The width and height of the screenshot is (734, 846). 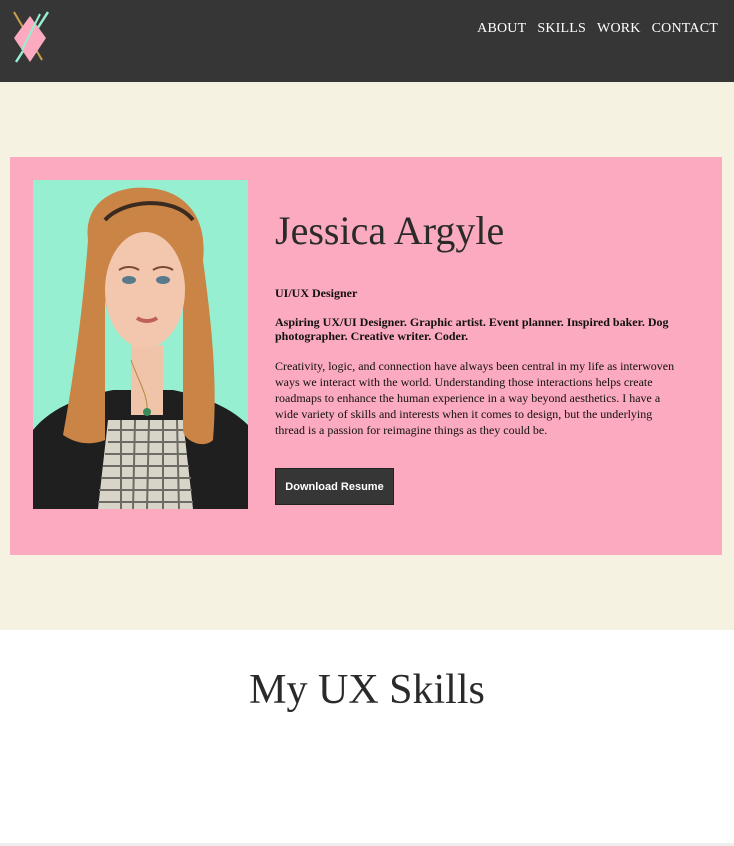 I want to click on main-nav: ABOUT SKILLS WORK CONTACT, so click(x=597, y=29).